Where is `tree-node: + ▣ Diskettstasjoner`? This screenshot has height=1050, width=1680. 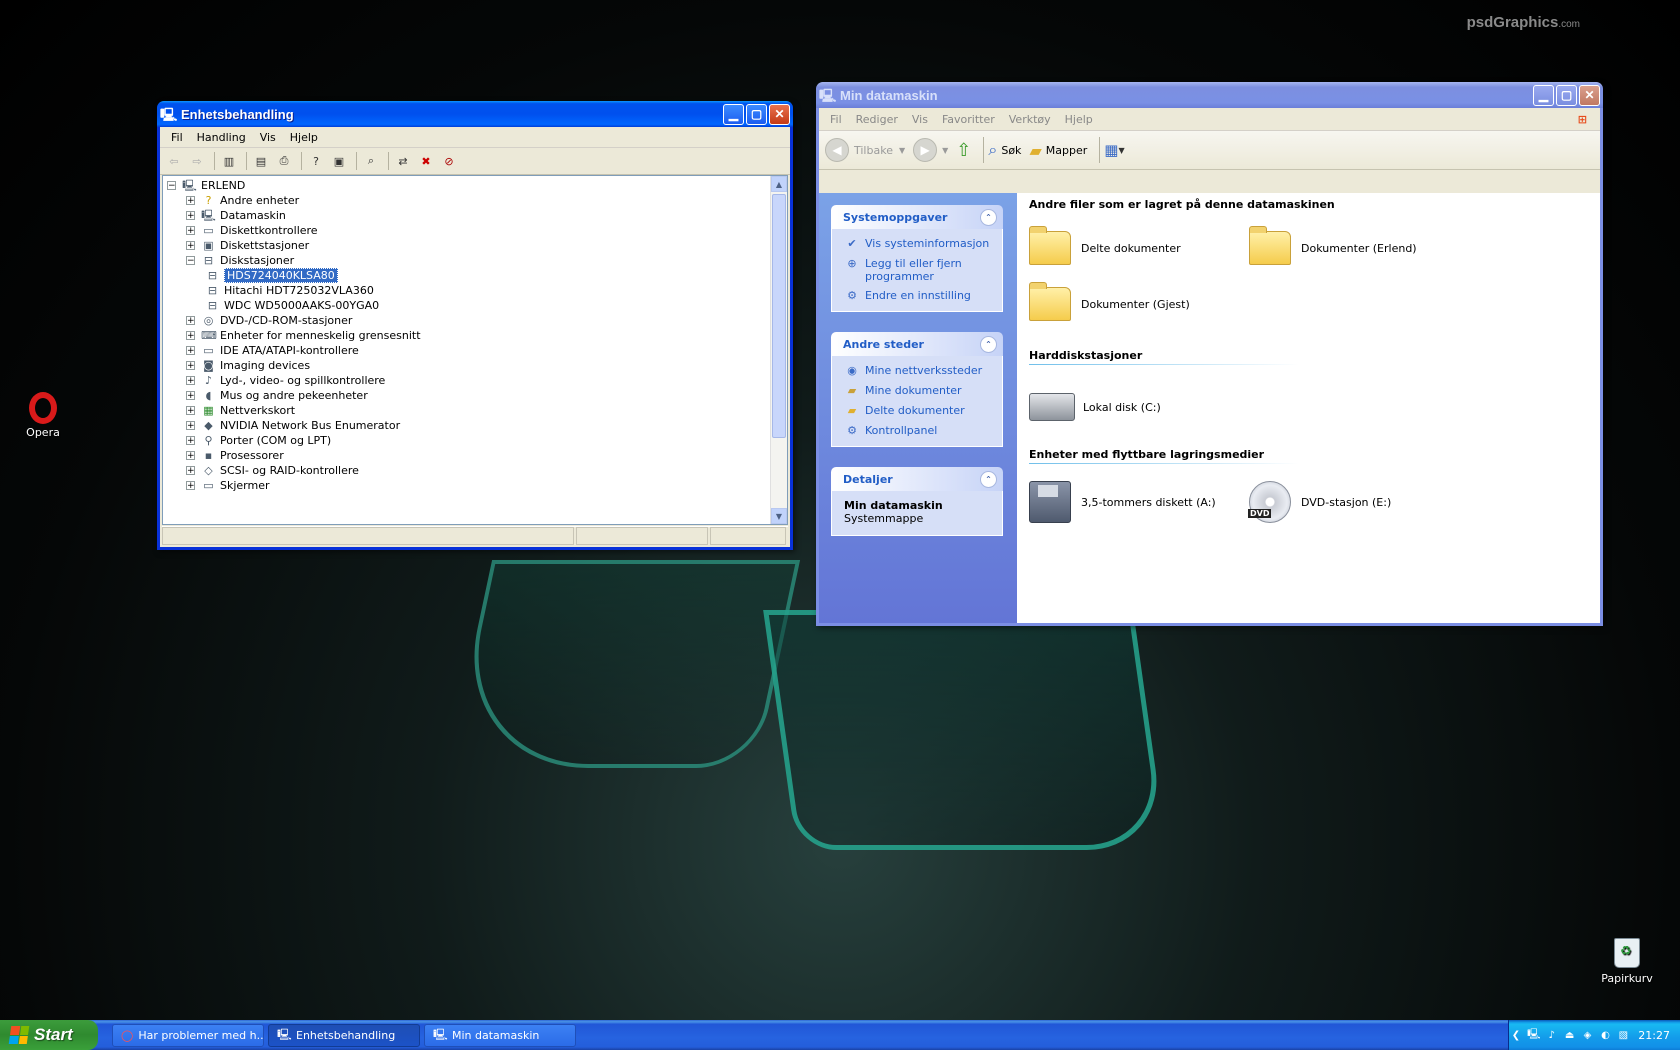
tree-node: + ▣ Diskettstasjoner is located at coordinates (486, 245).